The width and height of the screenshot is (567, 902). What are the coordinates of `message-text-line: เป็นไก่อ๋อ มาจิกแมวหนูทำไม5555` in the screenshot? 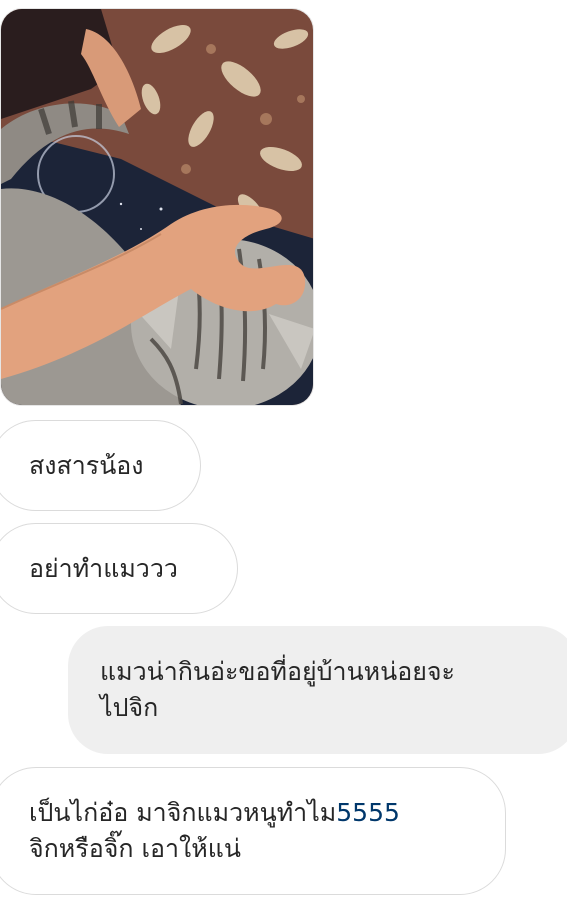 It's located at (253, 813).